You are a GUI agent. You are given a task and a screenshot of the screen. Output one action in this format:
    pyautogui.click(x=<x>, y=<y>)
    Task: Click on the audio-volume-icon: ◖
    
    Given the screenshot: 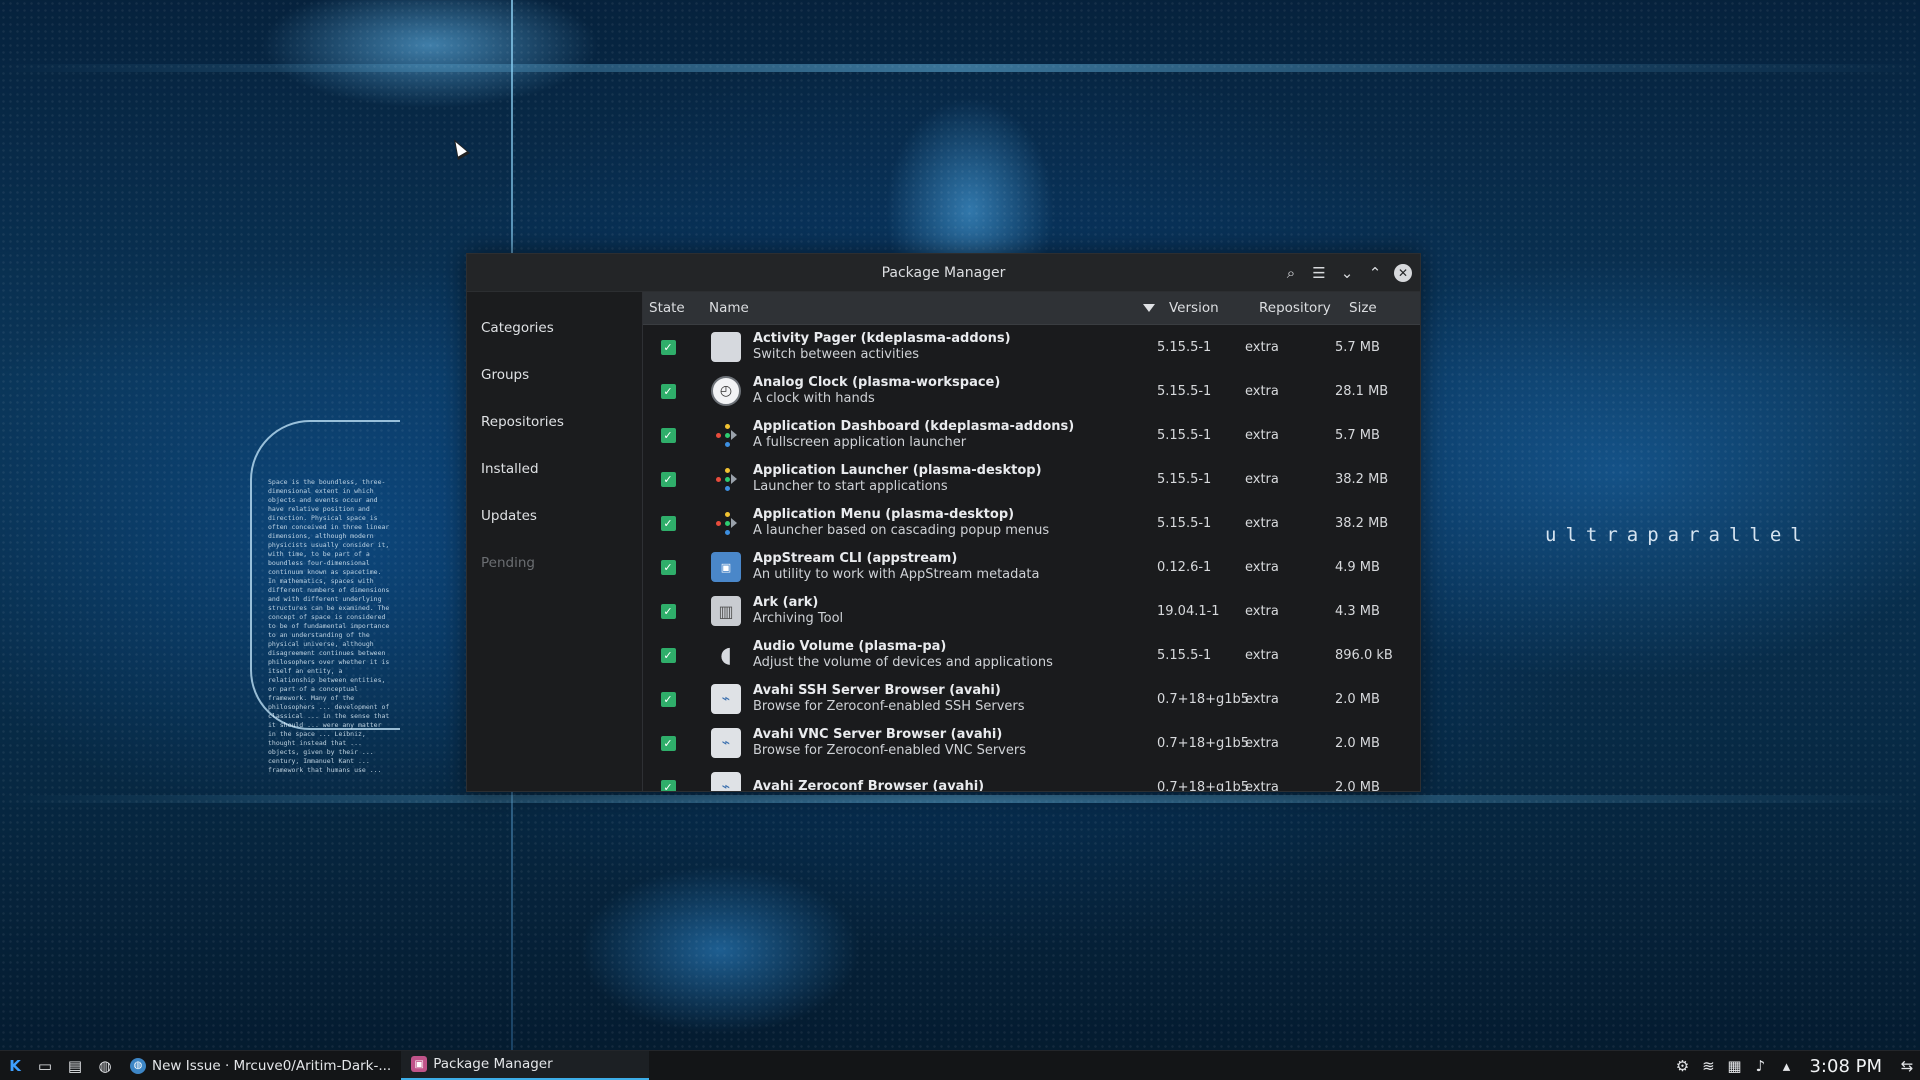 What is the action you would take?
    pyautogui.click(x=726, y=655)
    